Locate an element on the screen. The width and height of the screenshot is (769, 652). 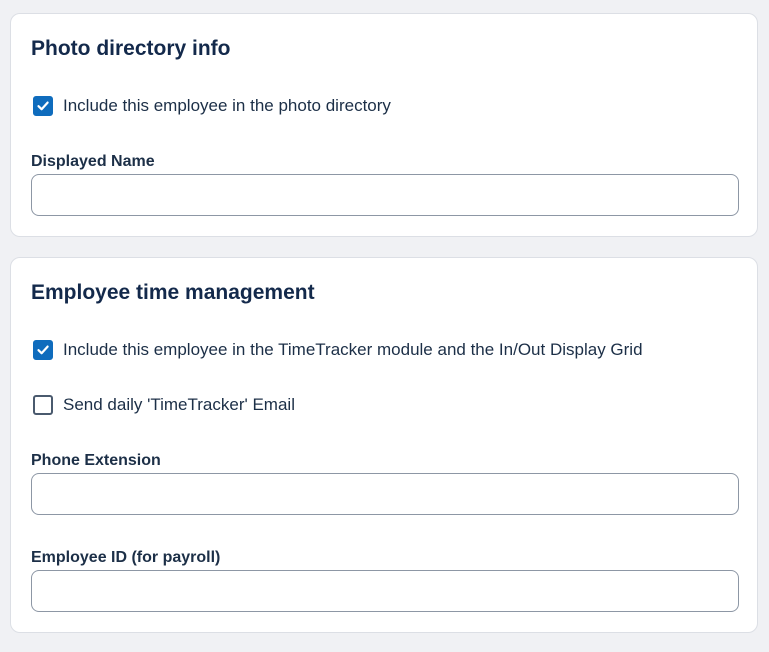
phone-extension-input is located at coordinates (385, 494).